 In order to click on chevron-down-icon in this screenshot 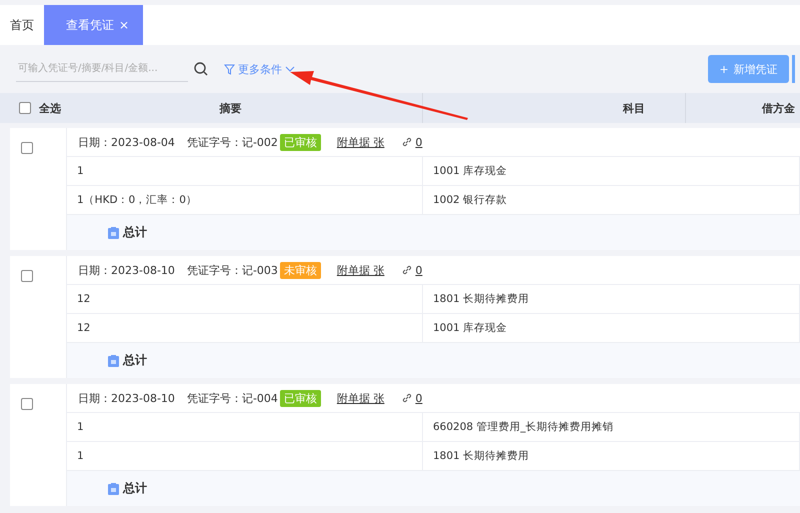, I will do `click(290, 69)`.